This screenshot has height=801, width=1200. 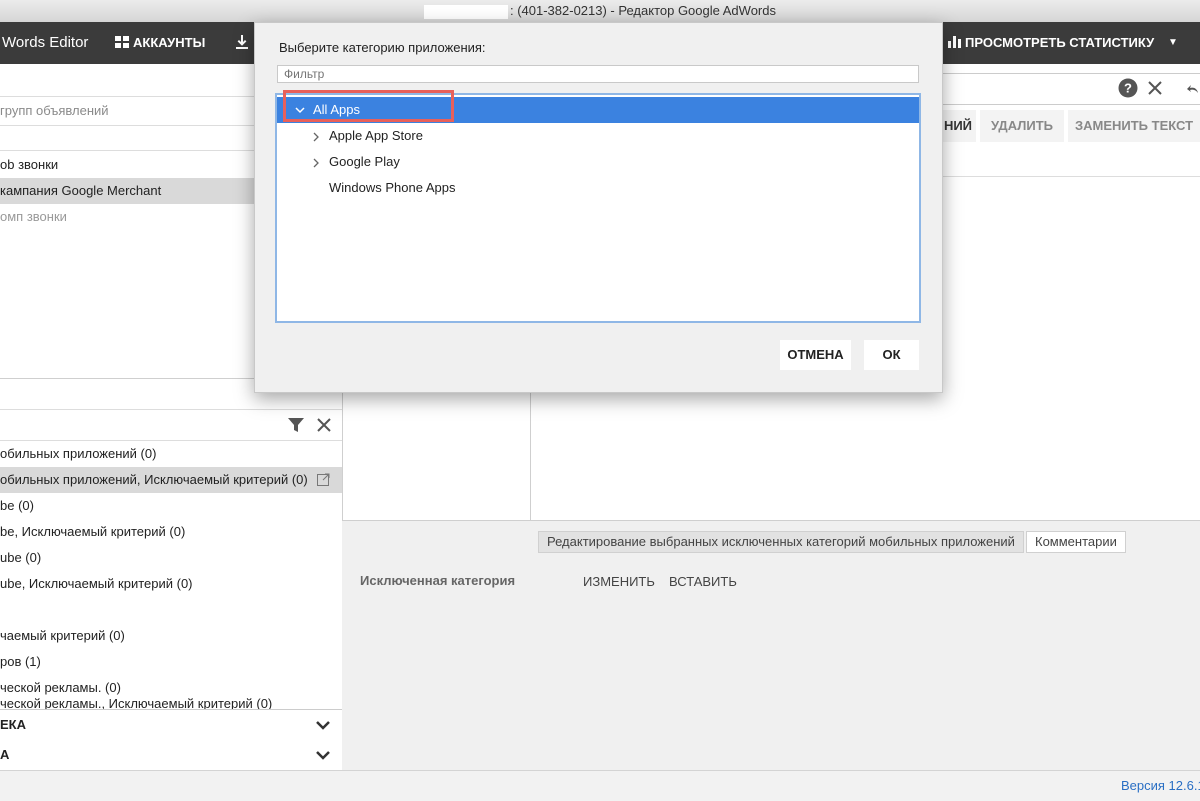 What do you see at coordinates (324, 425) in the screenshot?
I see `clear-filter-icon` at bounding box center [324, 425].